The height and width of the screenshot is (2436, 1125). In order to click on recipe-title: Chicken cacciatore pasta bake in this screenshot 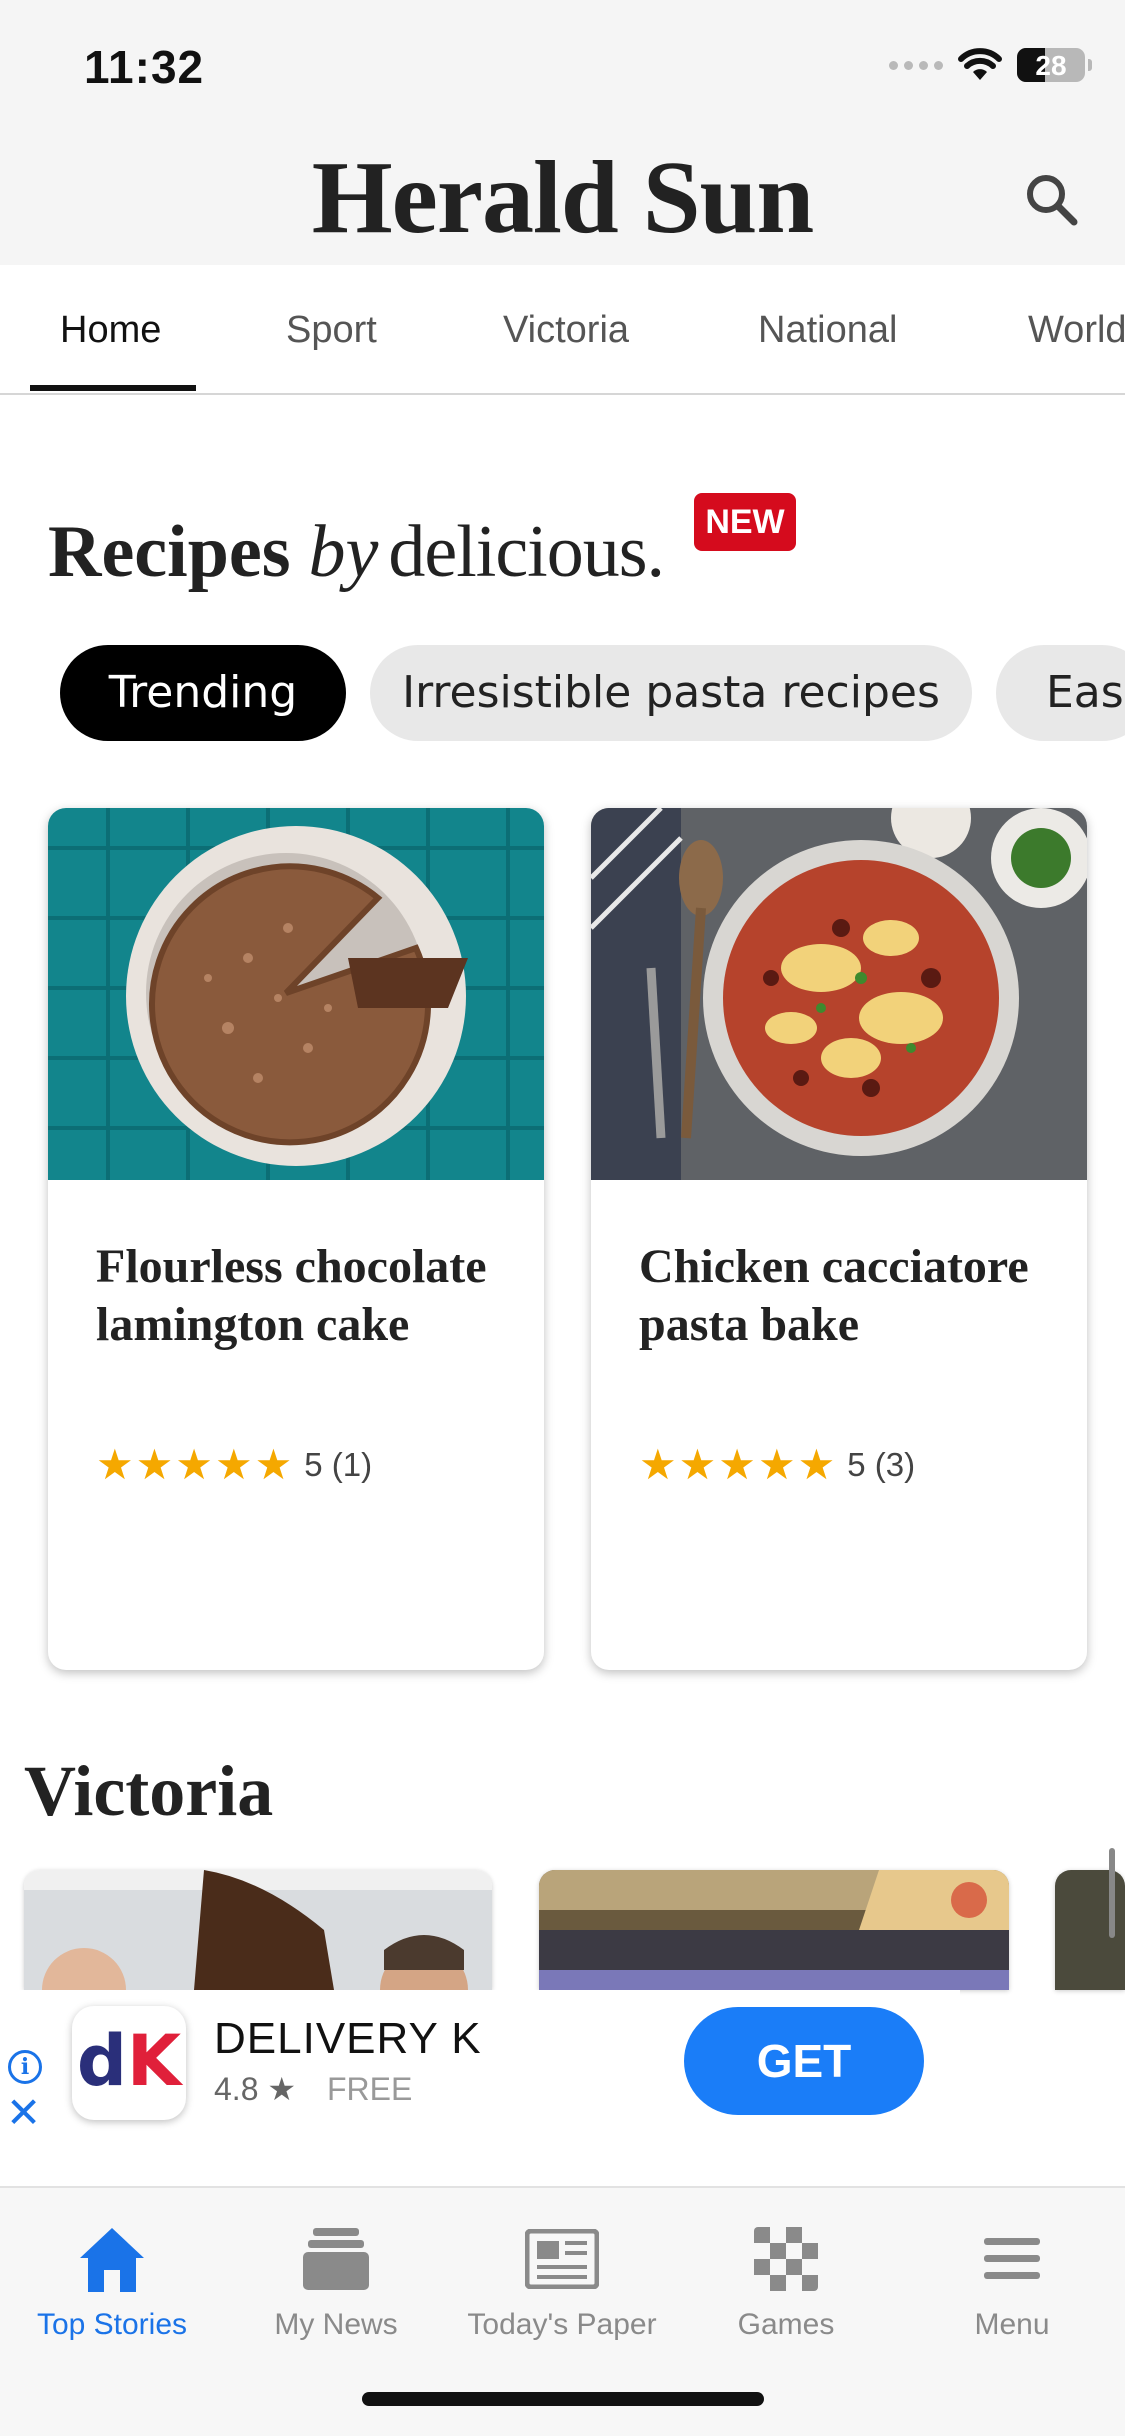, I will do `click(834, 1295)`.